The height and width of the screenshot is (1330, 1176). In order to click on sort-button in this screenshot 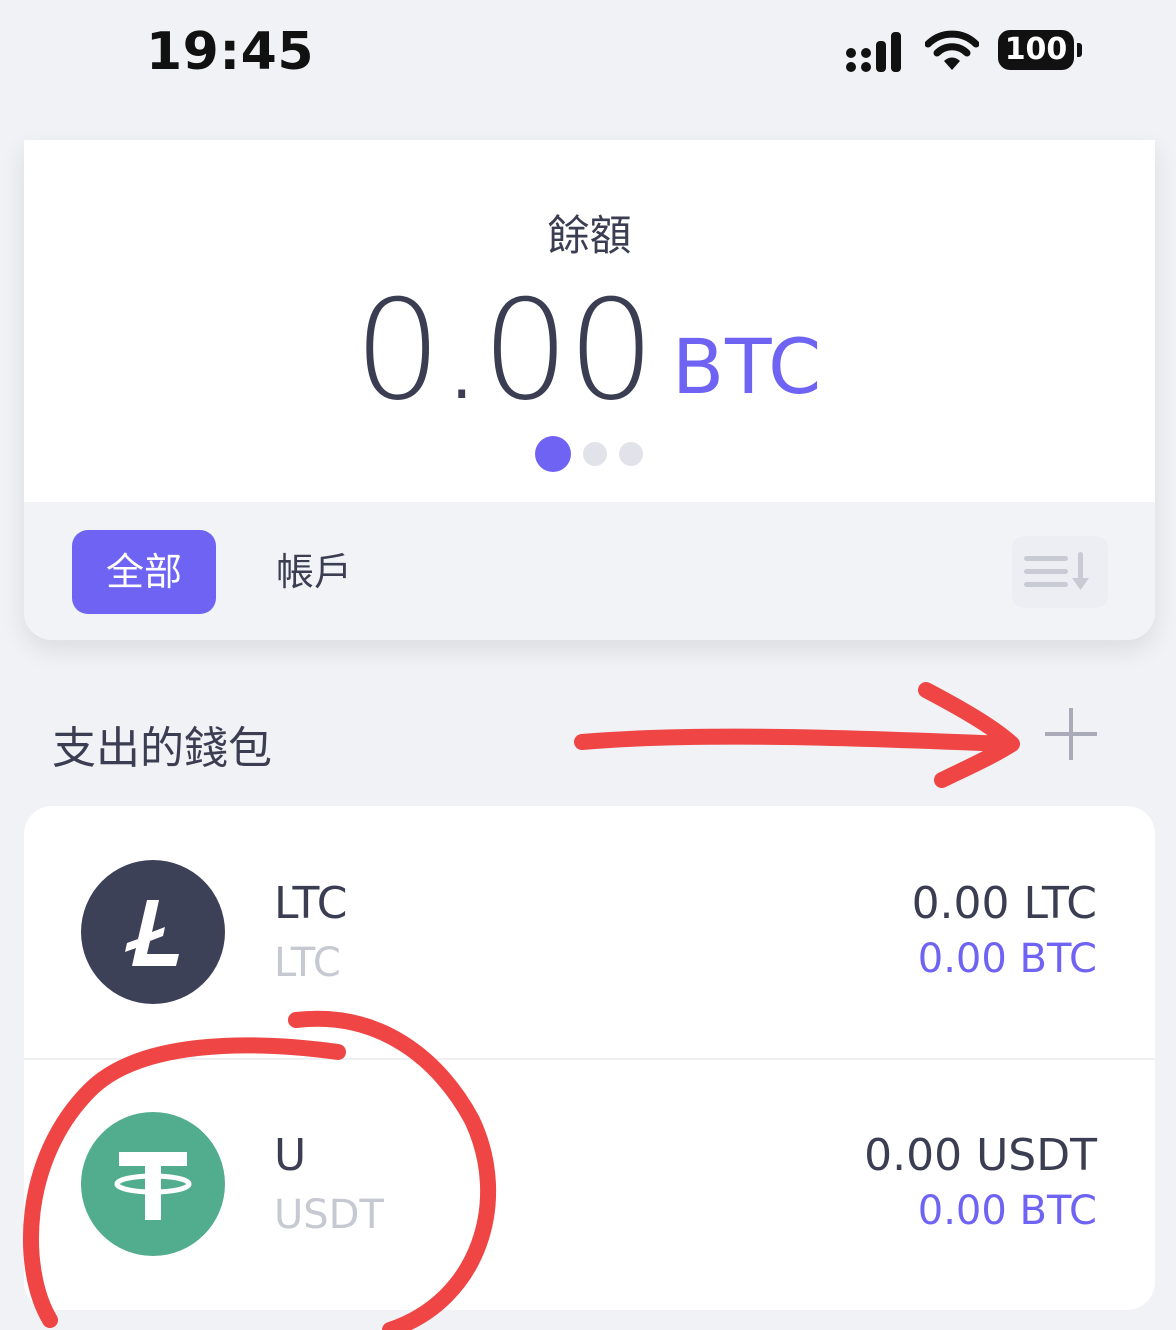, I will do `click(1060, 572)`.